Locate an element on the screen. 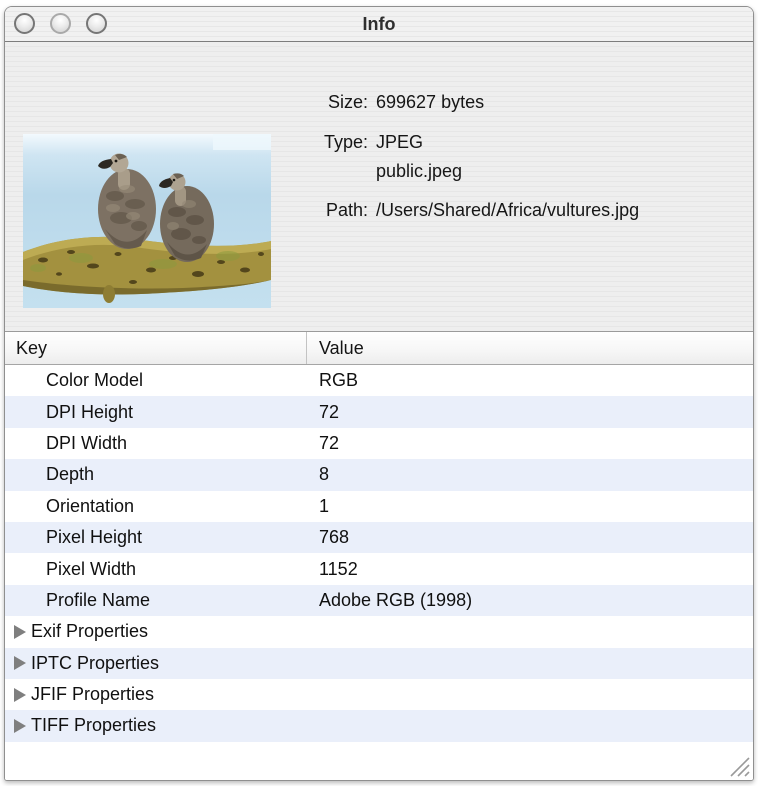 The width and height of the screenshot is (758, 786). table-row-pixel-width: Pixel Width 1152 is located at coordinates (379, 569).